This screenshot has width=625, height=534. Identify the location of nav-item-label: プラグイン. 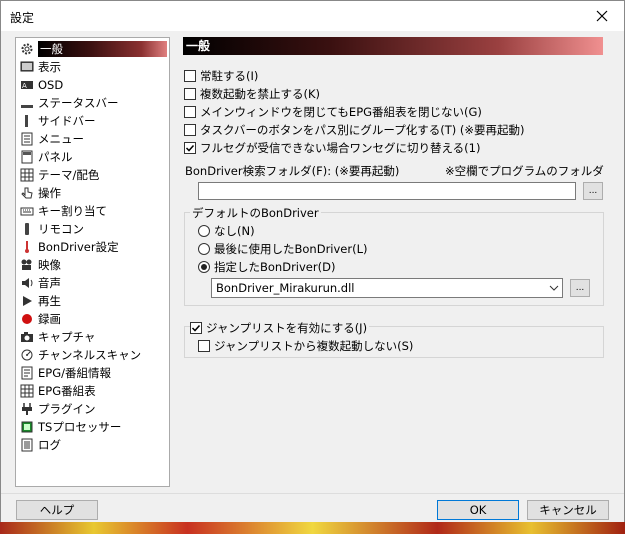
(67, 409).